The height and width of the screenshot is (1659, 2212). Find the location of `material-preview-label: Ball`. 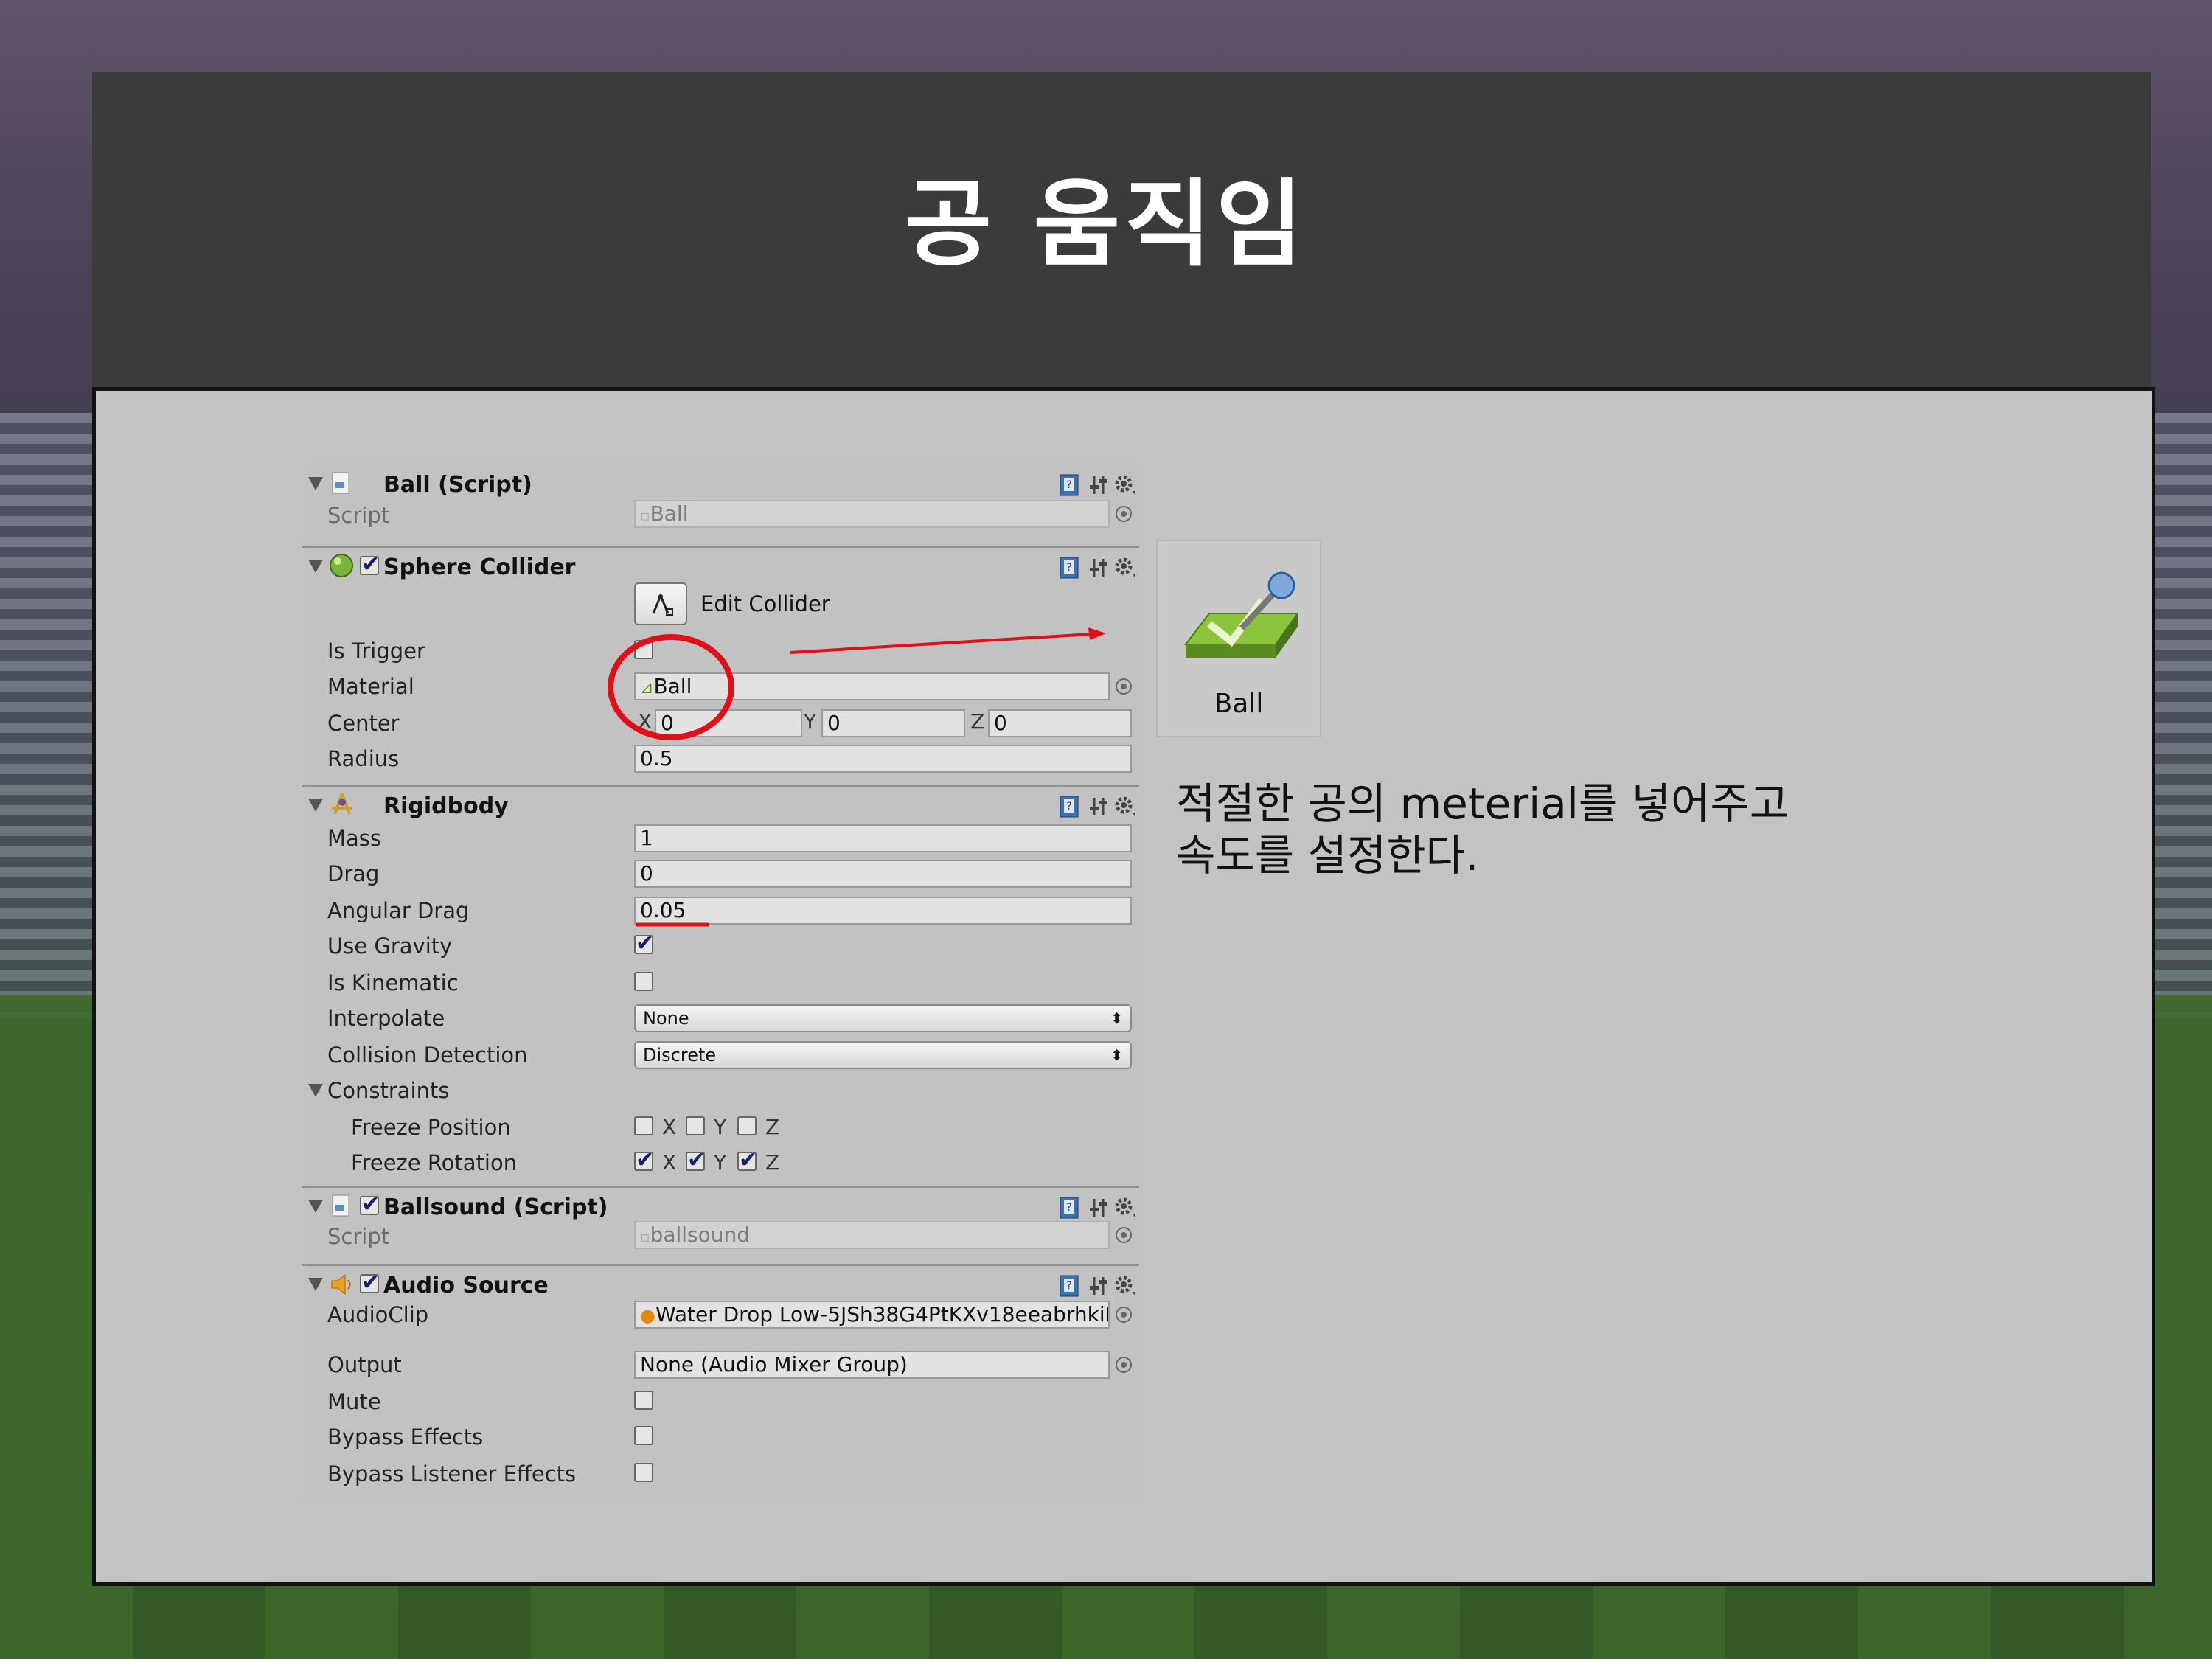

material-preview-label: Ball is located at coordinates (1239, 704).